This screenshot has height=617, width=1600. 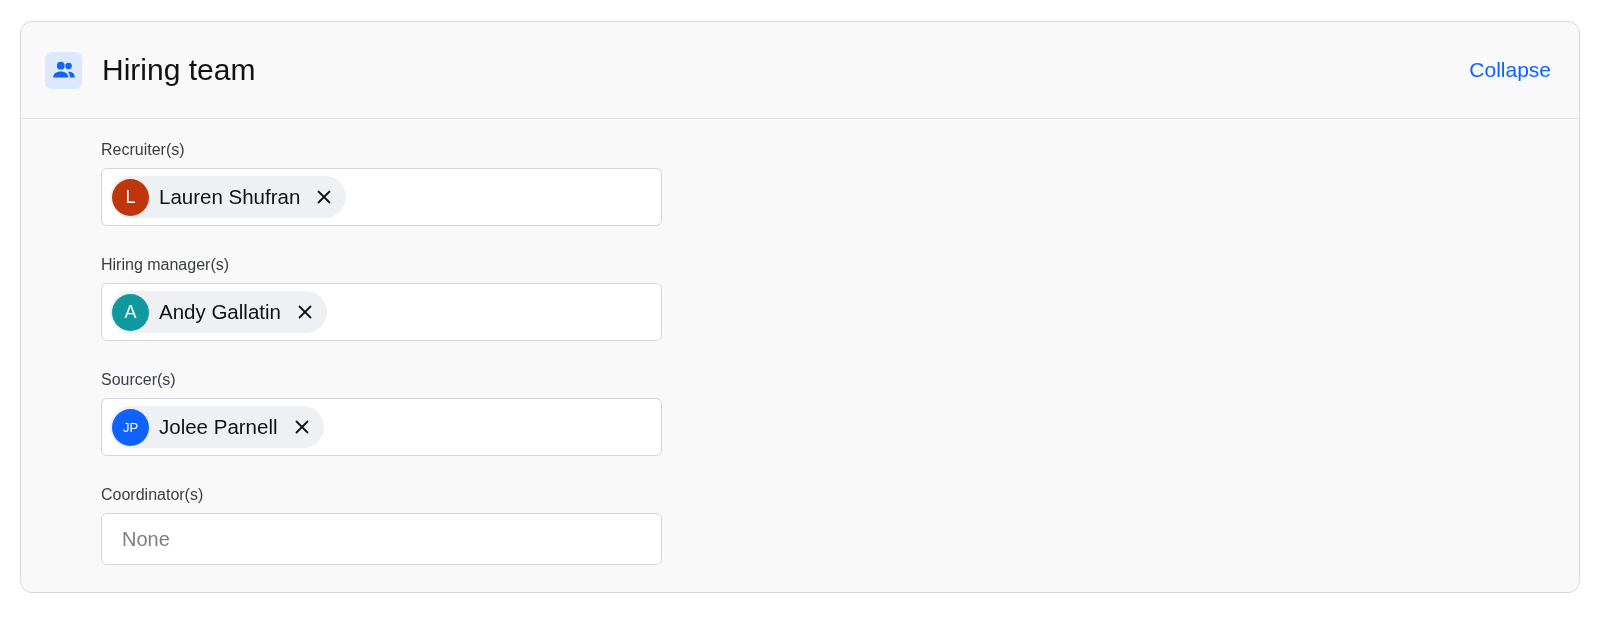 What do you see at coordinates (153, 495) in the screenshot?
I see `field-label: Coordinator(s)` at bounding box center [153, 495].